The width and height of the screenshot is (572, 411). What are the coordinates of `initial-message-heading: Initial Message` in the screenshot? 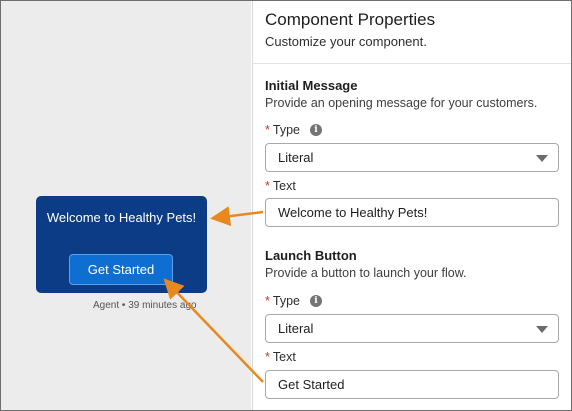 It's located at (311, 85).